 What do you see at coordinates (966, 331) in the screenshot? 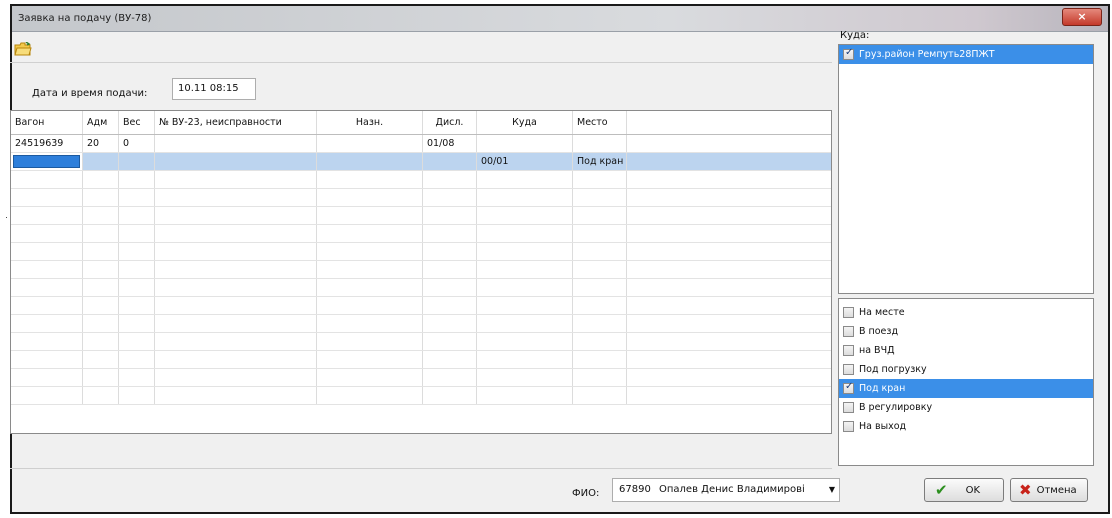
I see `destination-item: В поезд` at bounding box center [966, 331].